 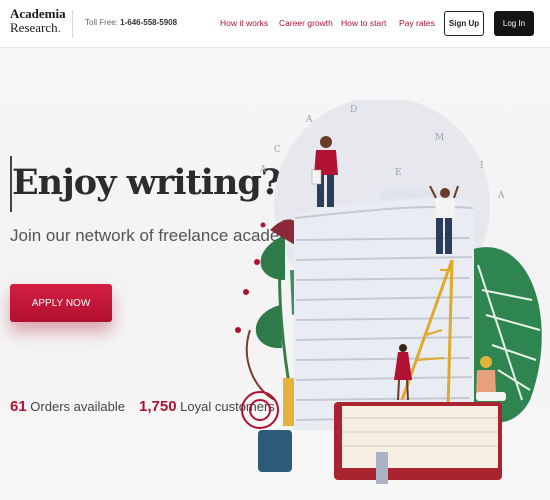 What do you see at coordinates (75, 406) in the screenshot?
I see `orders-label: Orders available` at bounding box center [75, 406].